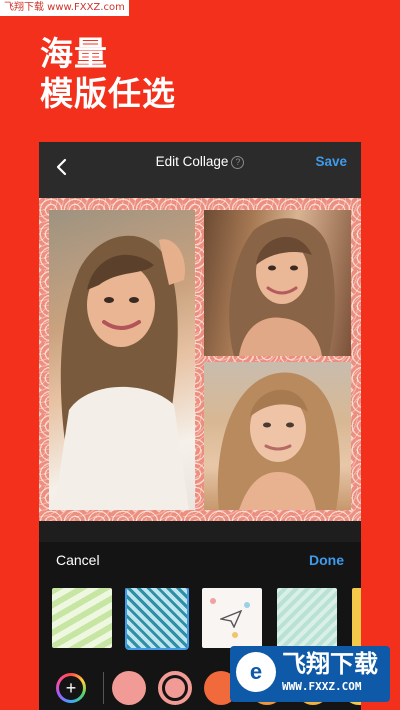 This screenshot has height=710, width=400. What do you see at coordinates (78, 560) in the screenshot?
I see `cancel-button: Cancel` at bounding box center [78, 560].